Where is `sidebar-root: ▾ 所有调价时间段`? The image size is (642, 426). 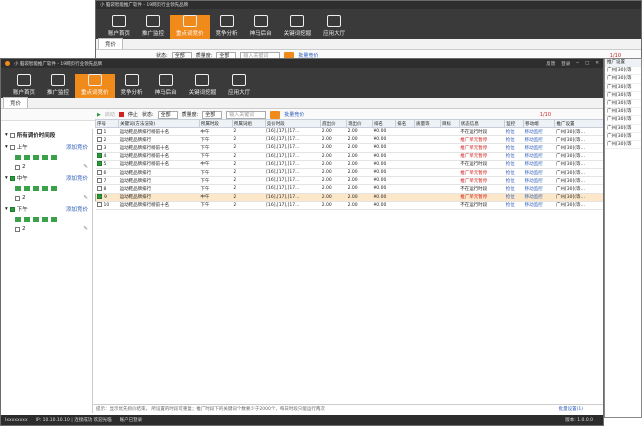 sidebar-root: ▾ 所有调价时间段 is located at coordinates (46, 135).